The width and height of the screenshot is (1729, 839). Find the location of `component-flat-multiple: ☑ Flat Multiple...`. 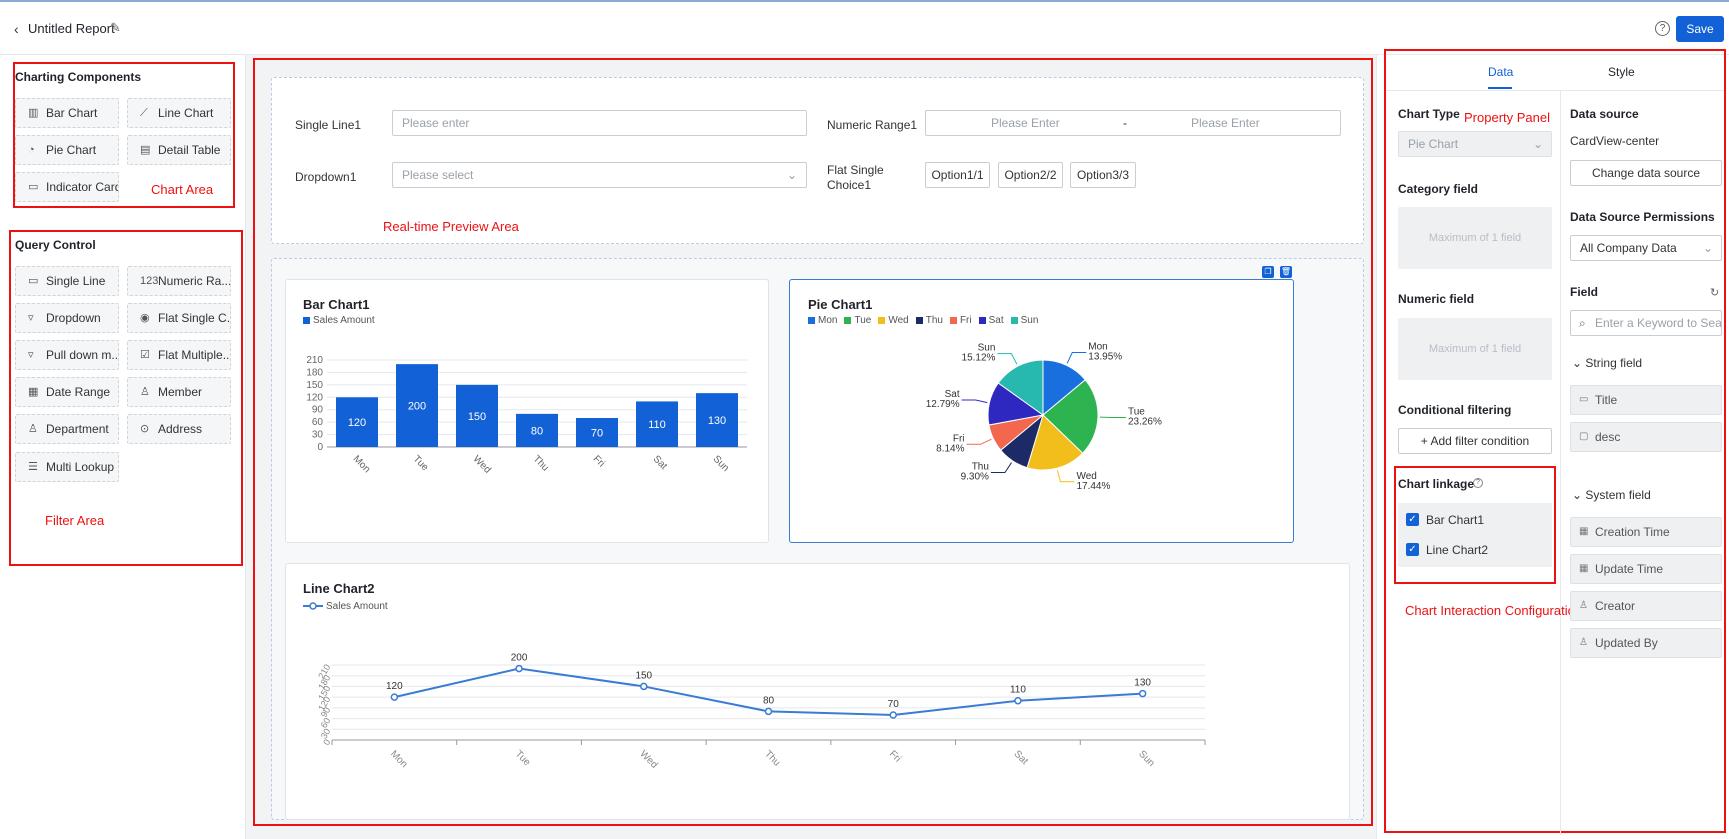

component-flat-multiple: ☑ Flat Multiple... is located at coordinates (179, 355).